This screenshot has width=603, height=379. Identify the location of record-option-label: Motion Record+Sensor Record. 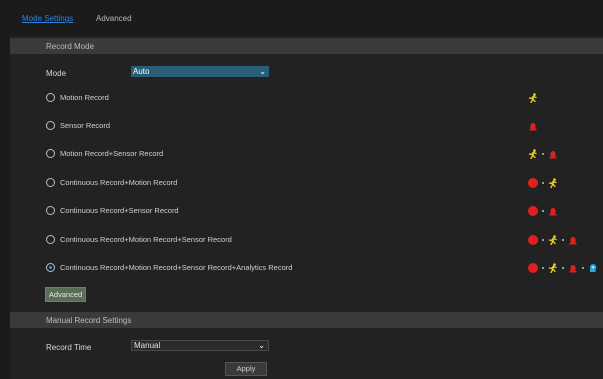
(112, 153).